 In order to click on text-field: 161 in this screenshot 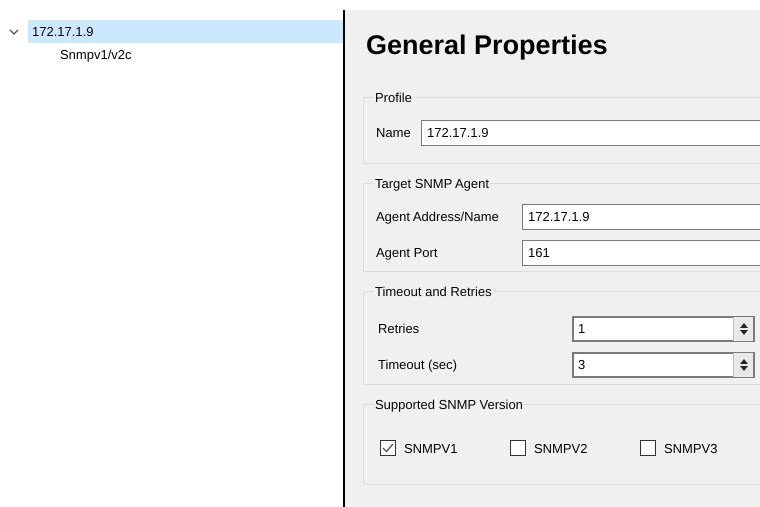, I will do `click(641, 253)`.